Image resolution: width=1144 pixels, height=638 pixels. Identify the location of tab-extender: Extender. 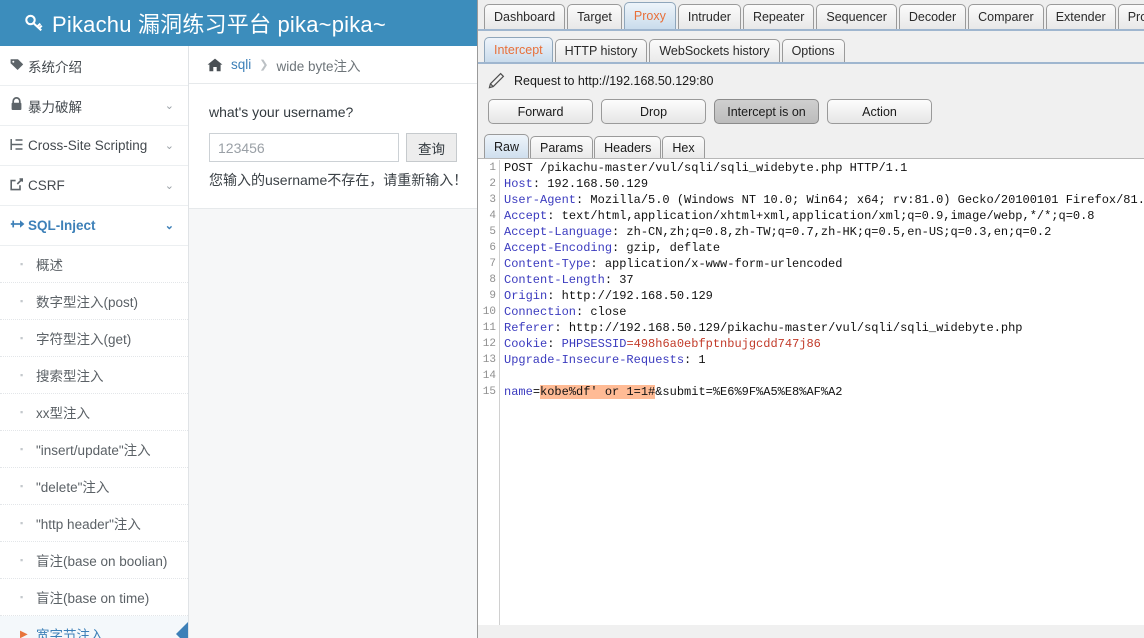
(1080, 16).